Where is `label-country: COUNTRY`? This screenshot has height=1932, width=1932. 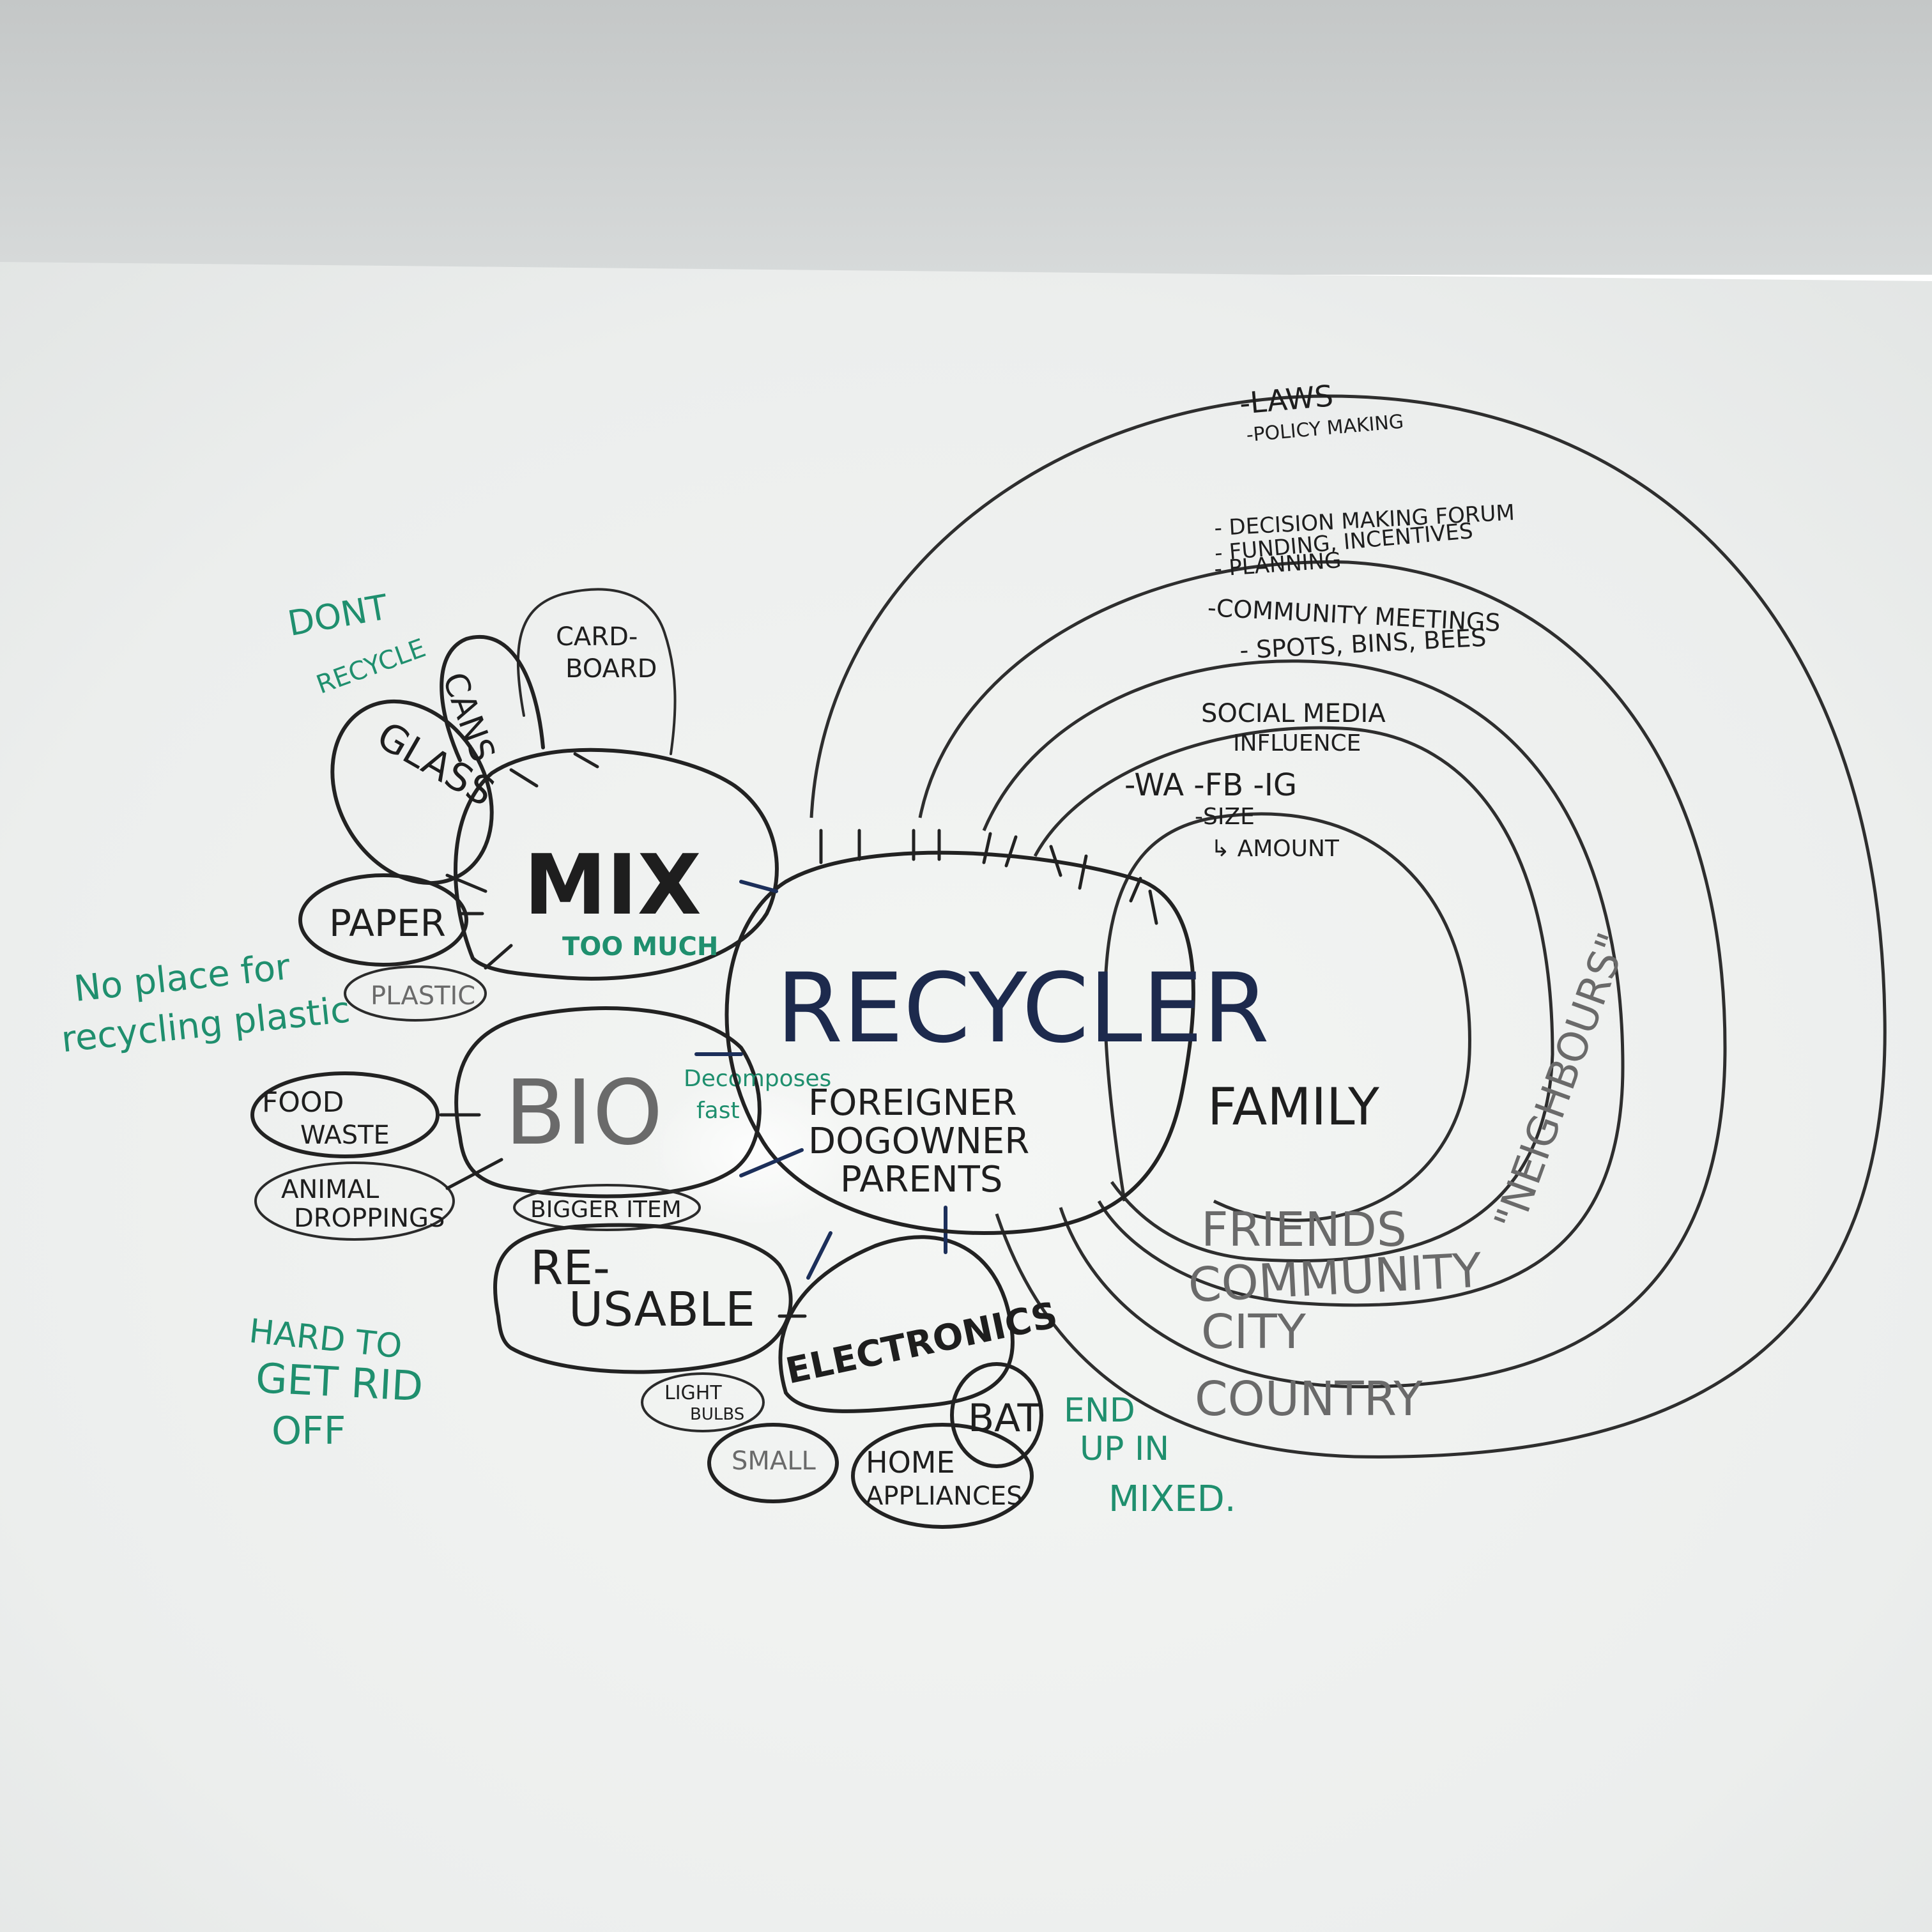 label-country: COUNTRY is located at coordinates (1309, 1399).